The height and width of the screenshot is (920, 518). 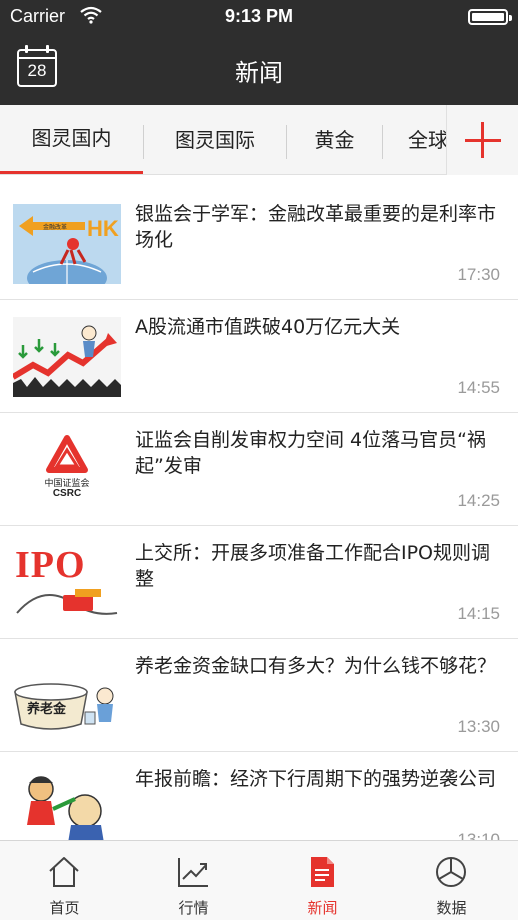 What do you see at coordinates (313, 566) in the screenshot?
I see `news-headline: 上交所：开展多项准备工作配合IPO规则调整` at bounding box center [313, 566].